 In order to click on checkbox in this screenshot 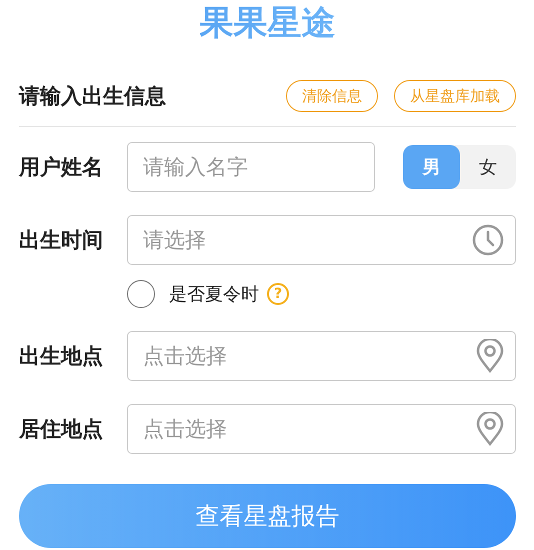, I will do `click(141, 294)`.